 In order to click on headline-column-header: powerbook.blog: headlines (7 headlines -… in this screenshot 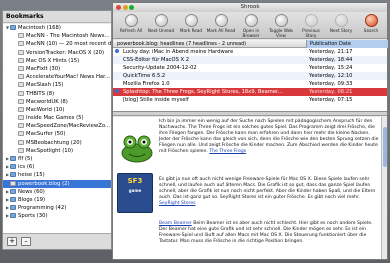, I will do `click(181, 44)`.